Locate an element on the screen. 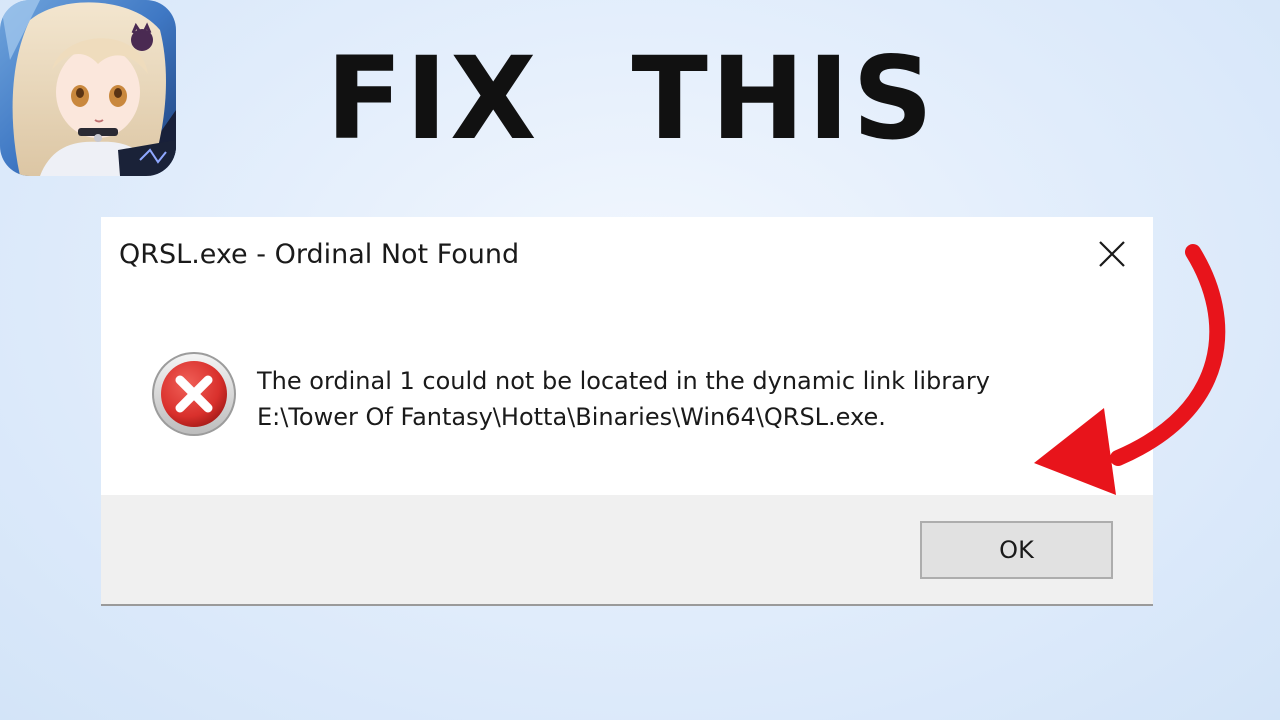 The width and height of the screenshot is (1280, 720). headline-text: FIX THIS is located at coordinates (631, 99).